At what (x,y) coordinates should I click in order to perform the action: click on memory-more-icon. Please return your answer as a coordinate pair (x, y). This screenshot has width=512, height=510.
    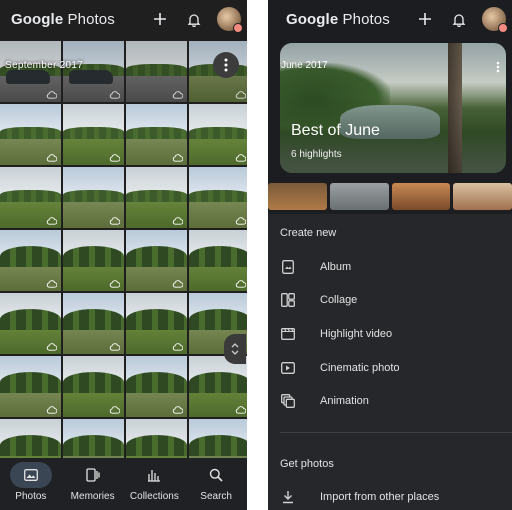
    Looking at the image, I should click on (498, 69).